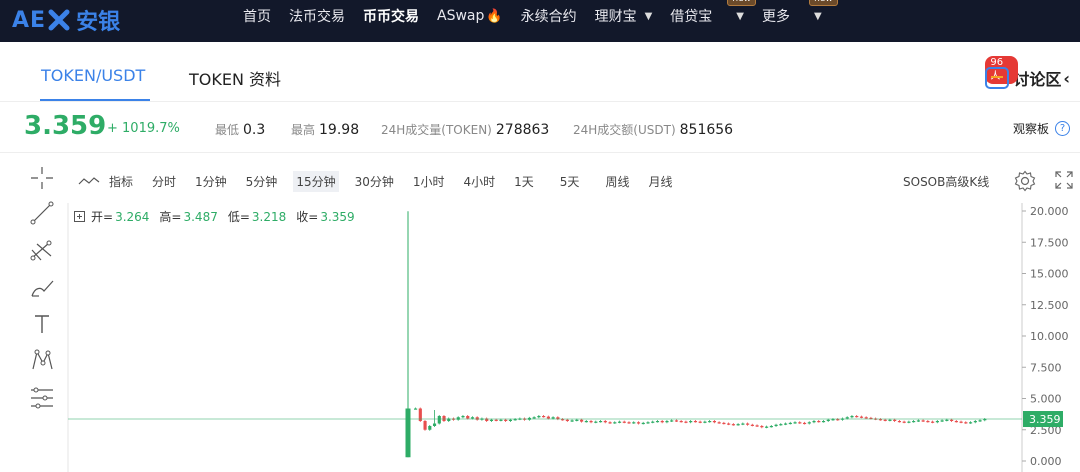 Image resolution: width=1080 pixels, height=472 pixels. What do you see at coordinates (164, 181) in the screenshot?
I see `interval-timeline: 分时` at bounding box center [164, 181].